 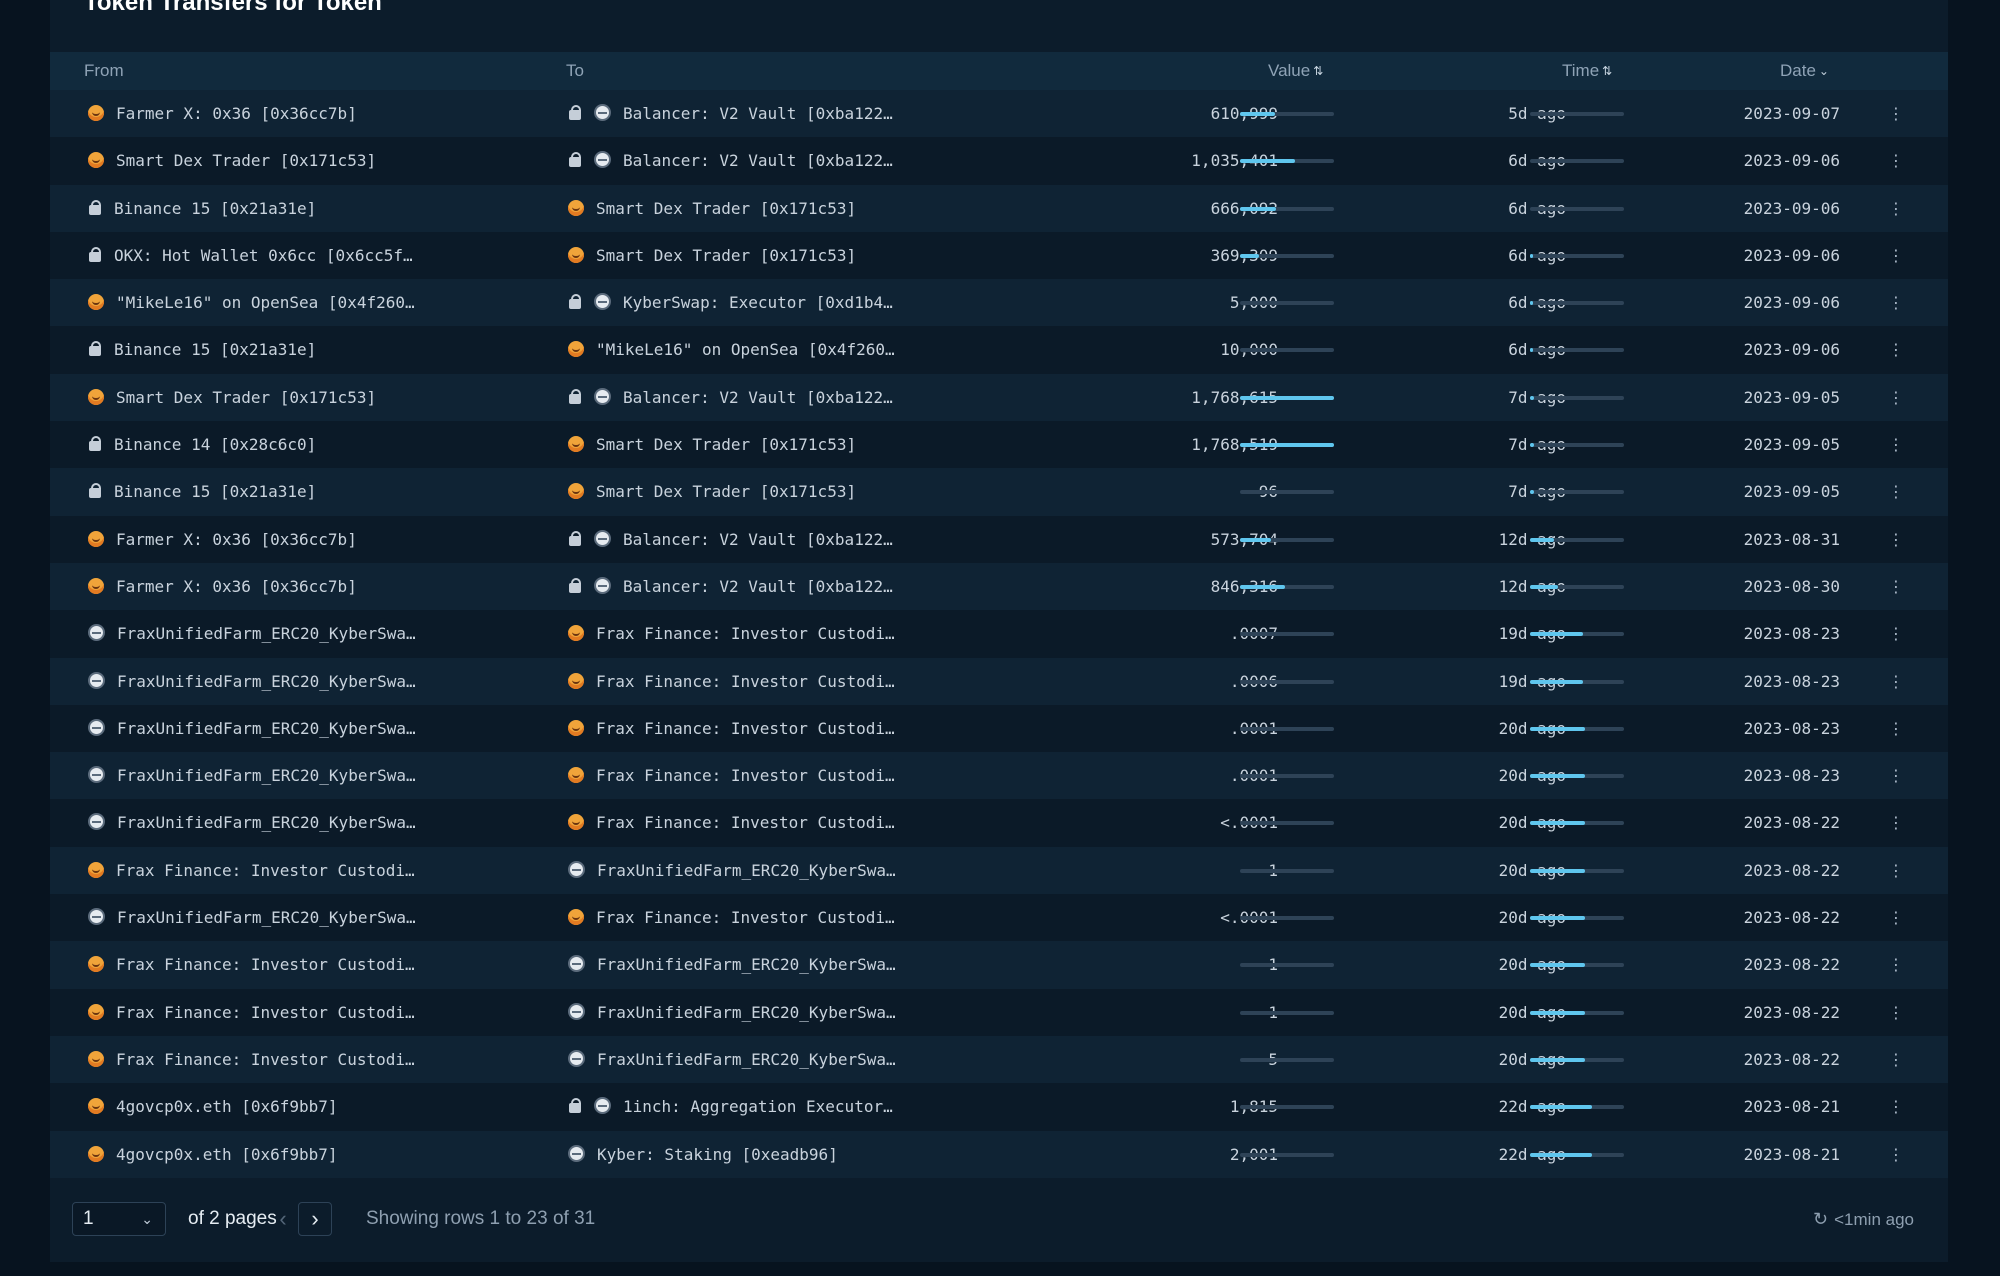 I want to click on from-address-cell: Binance 14 [0x28c6c0], so click(x=298, y=444).